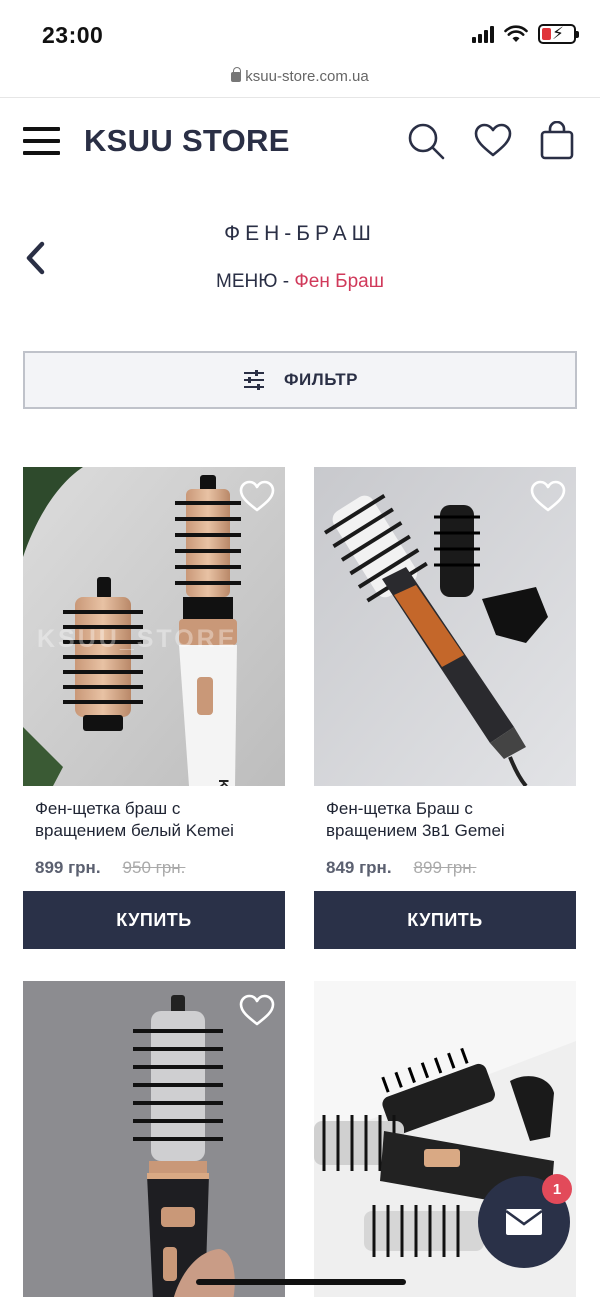  I want to click on product-old-price: 899 грн., so click(445, 867).